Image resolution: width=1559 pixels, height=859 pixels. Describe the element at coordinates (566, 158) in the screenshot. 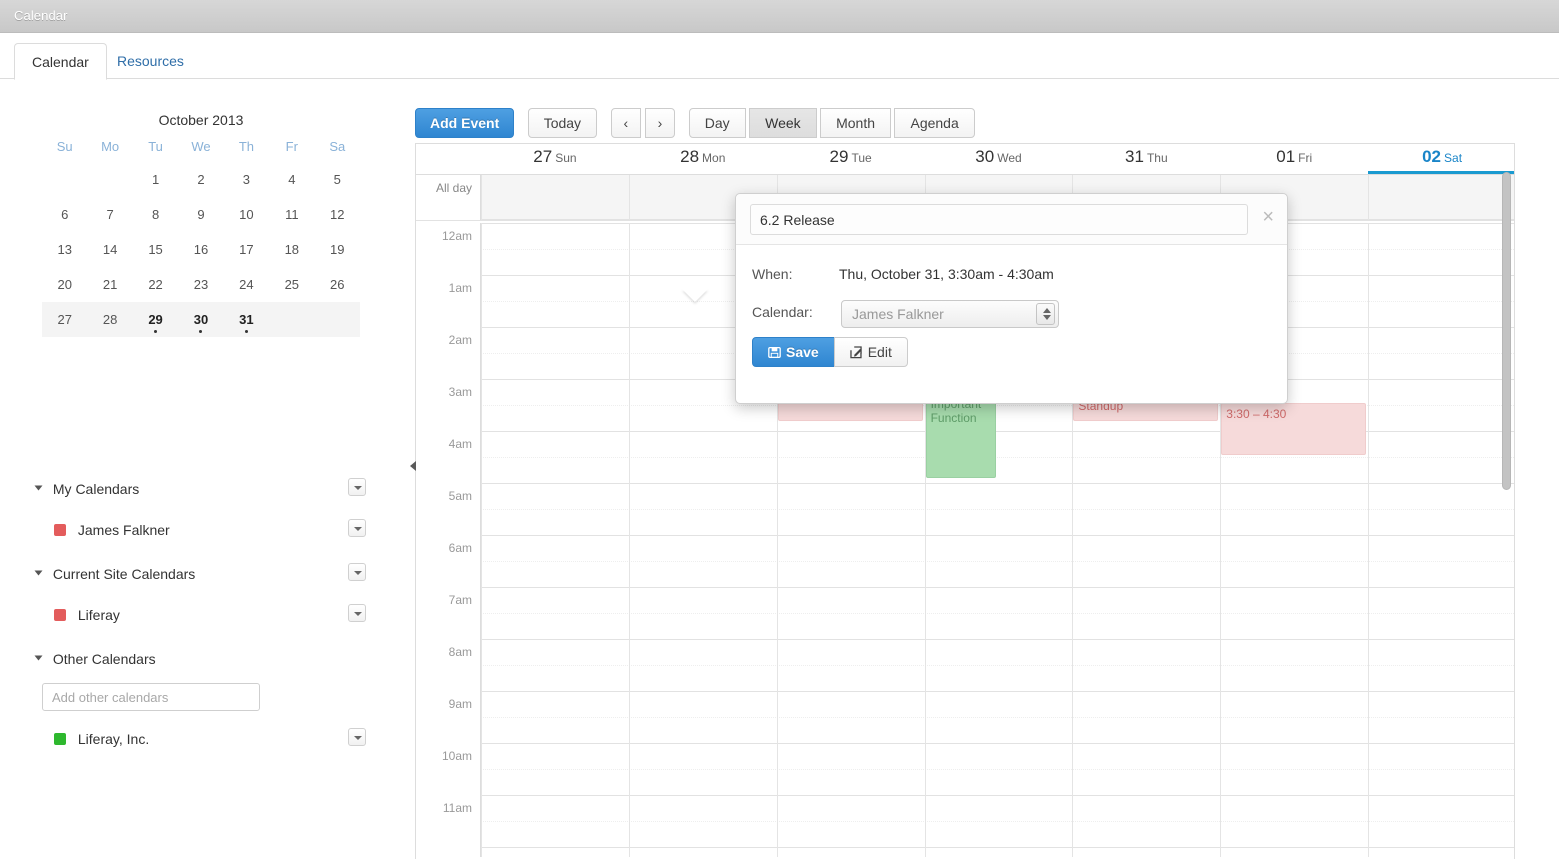

I see `day-weekday: Sun` at that location.